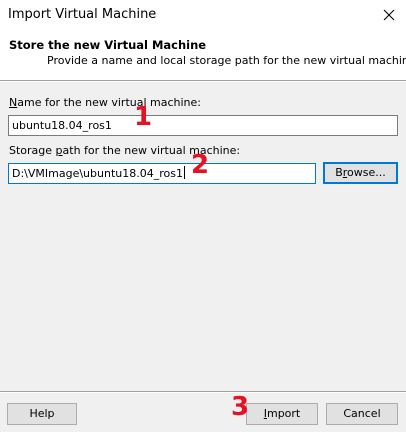 This screenshot has height=432, width=406. I want to click on close-button, so click(389, 15).